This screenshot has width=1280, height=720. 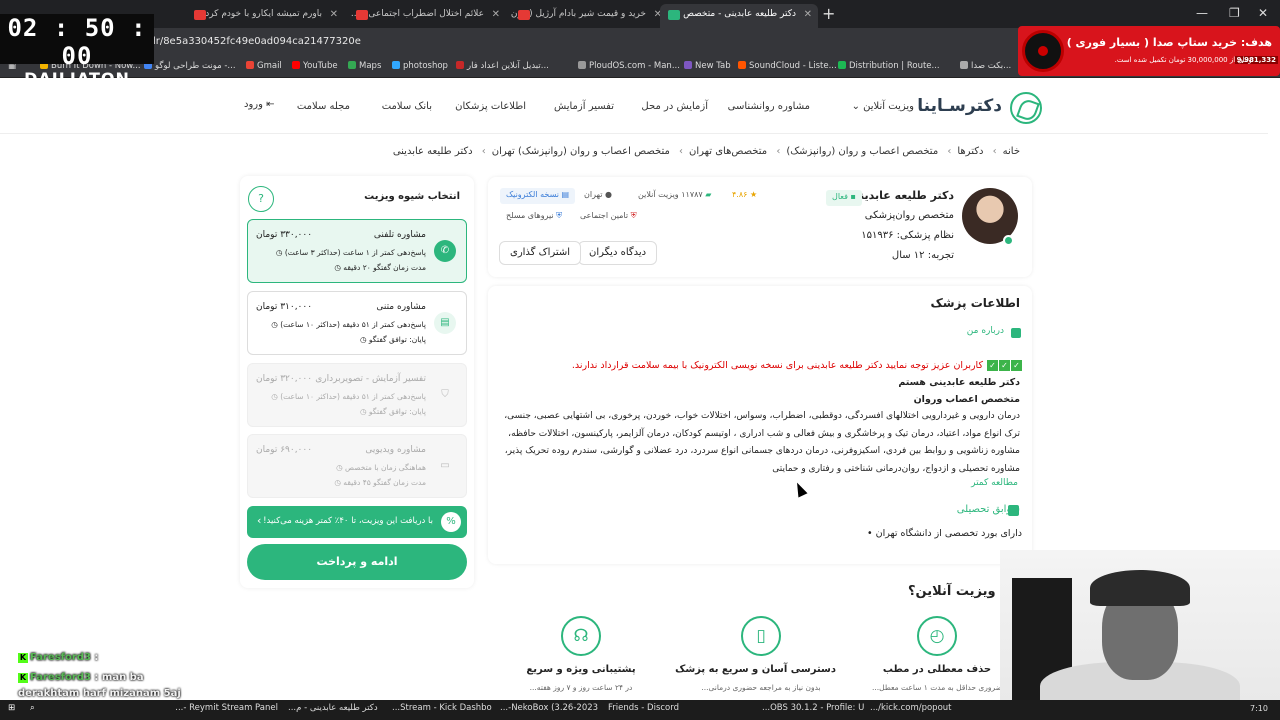 I want to click on discount-percent-icon: %, so click(x=451, y=522).